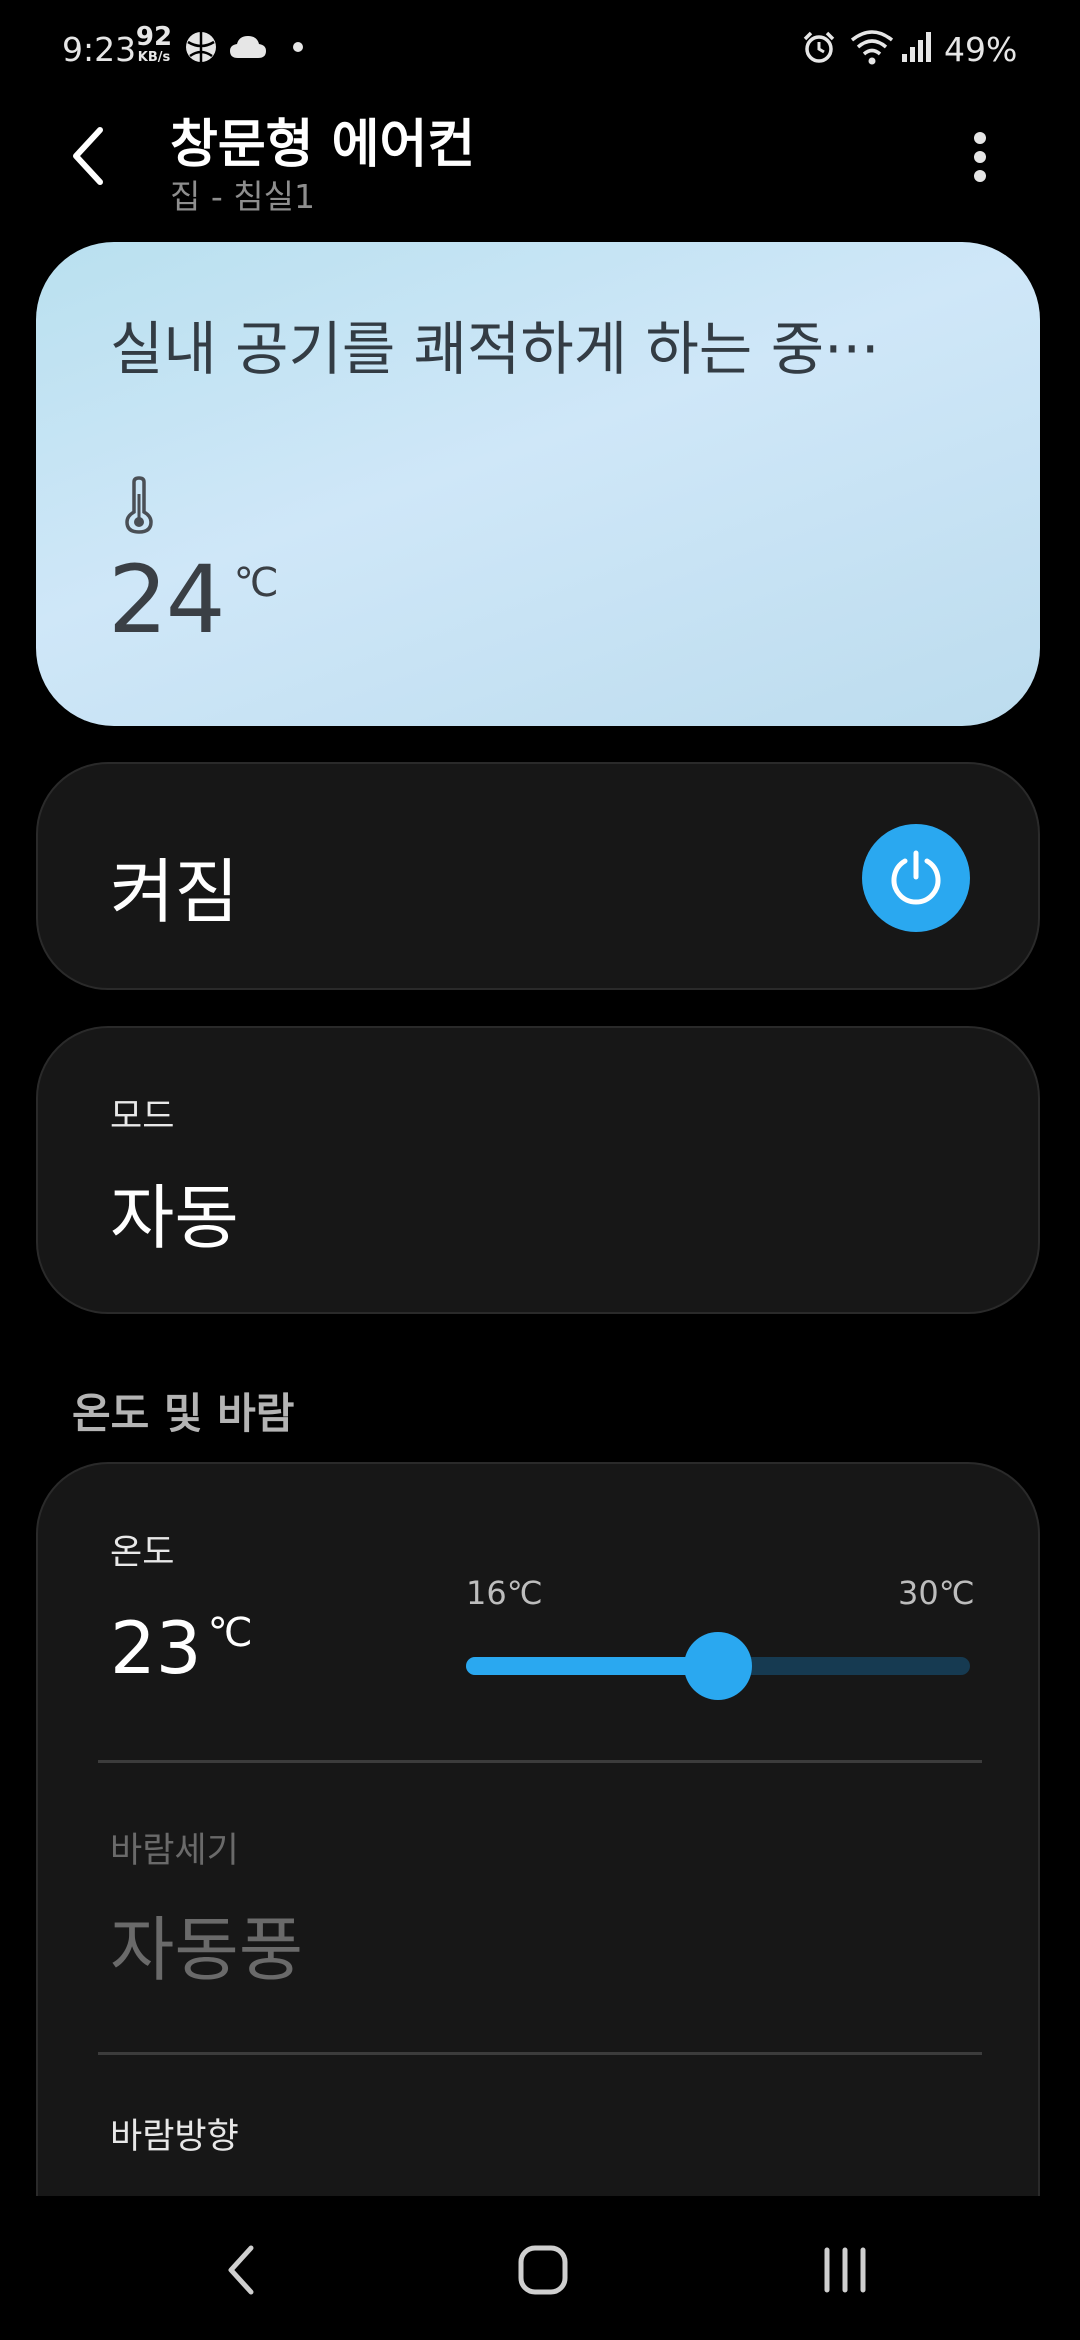 This screenshot has width=1080, height=2340. I want to click on slider-thumb, so click(718, 1666).